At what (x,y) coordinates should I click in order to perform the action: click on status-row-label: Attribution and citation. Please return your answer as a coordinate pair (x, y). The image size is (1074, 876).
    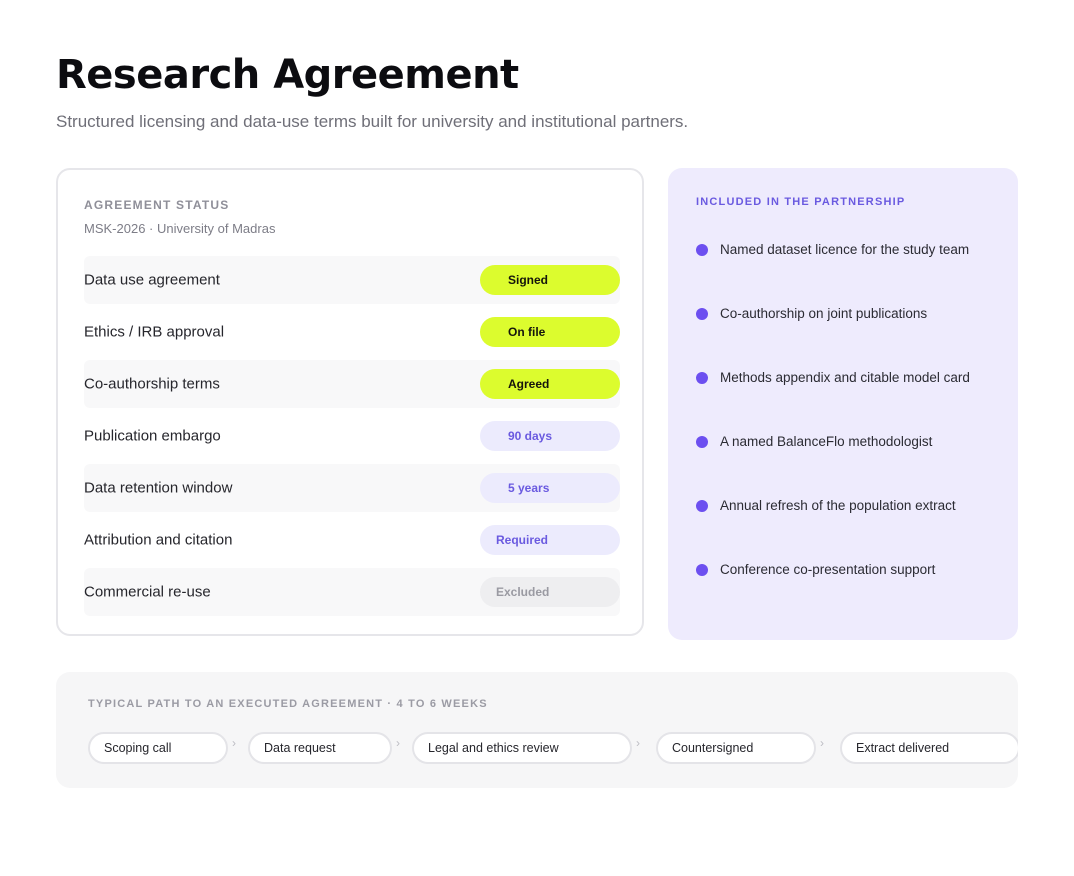
    Looking at the image, I should click on (158, 540).